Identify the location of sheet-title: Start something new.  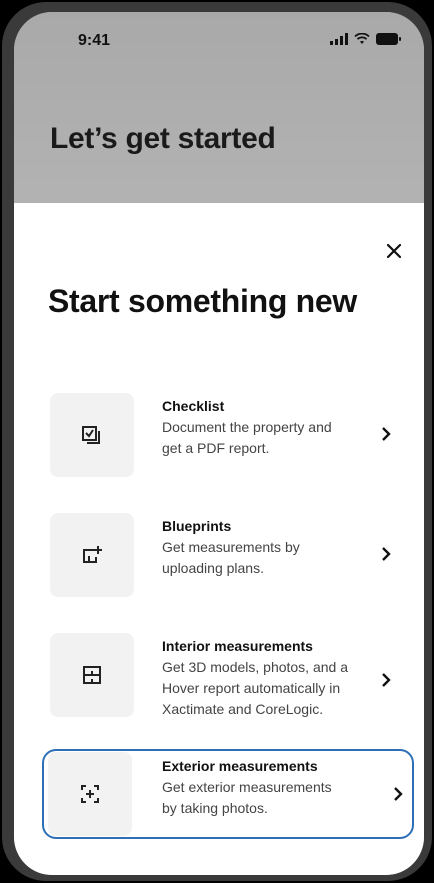
(203, 301).